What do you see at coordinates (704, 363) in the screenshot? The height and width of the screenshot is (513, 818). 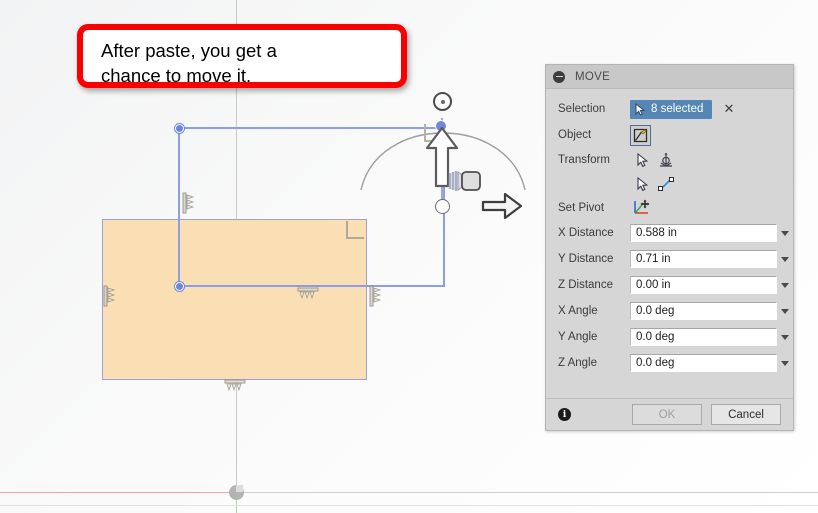 I see `z-angle-input: 0.0 deg` at bounding box center [704, 363].